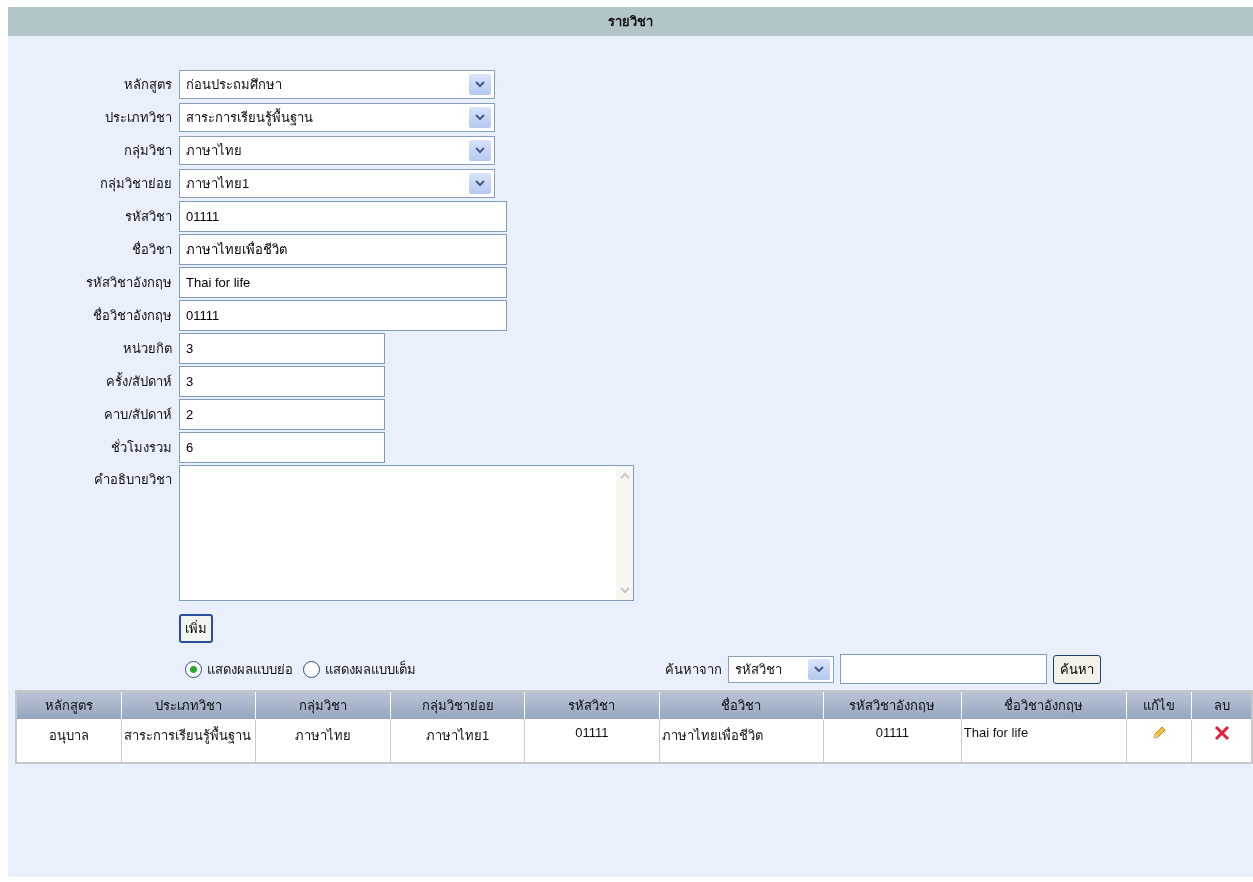 Image resolution: width=1253 pixels, height=882 pixels. I want to click on field-label: คาบ/สัปดาห์, so click(138, 415).